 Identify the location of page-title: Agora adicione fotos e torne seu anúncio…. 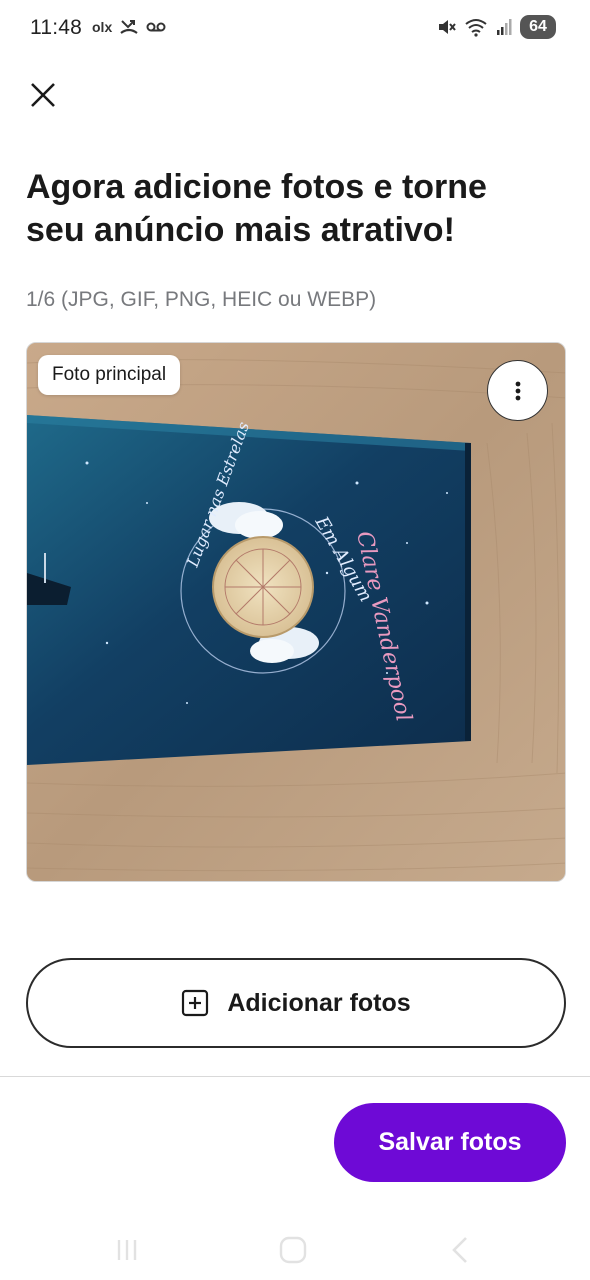
(256, 208).